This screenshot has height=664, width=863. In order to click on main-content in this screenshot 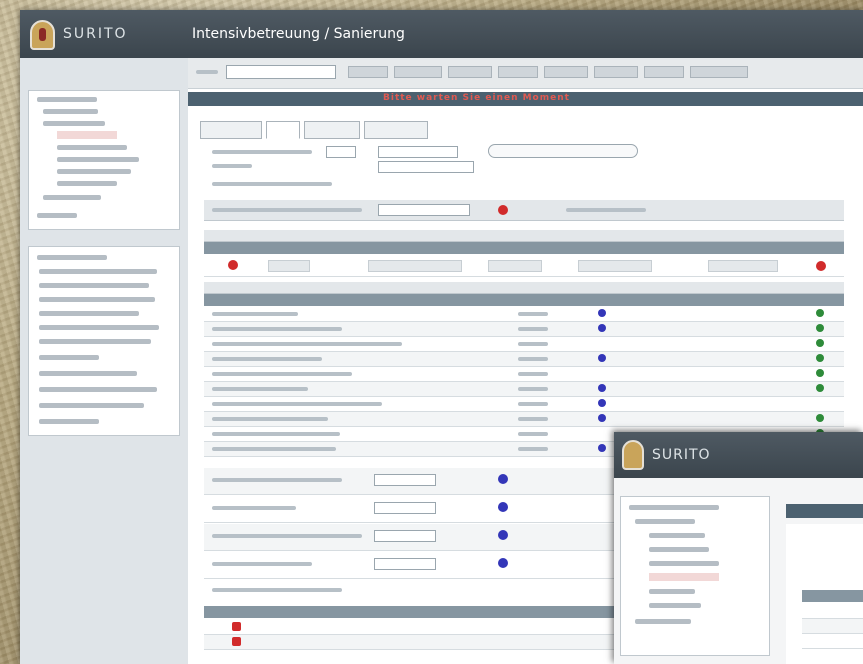, I will do `click(824, 594)`.